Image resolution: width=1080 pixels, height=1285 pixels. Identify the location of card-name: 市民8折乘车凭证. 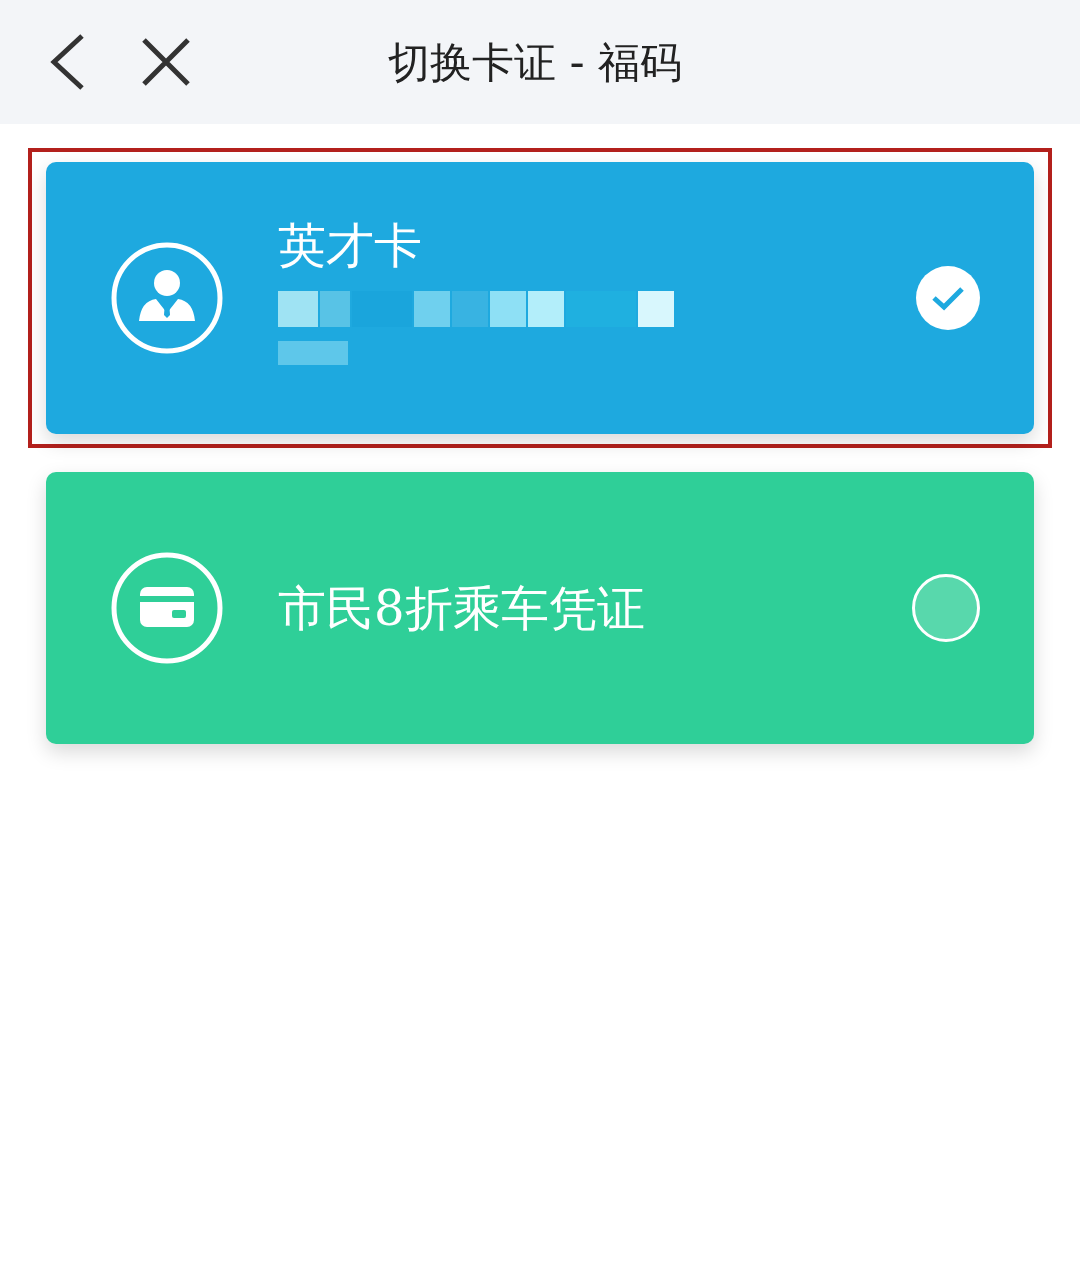
(462, 608).